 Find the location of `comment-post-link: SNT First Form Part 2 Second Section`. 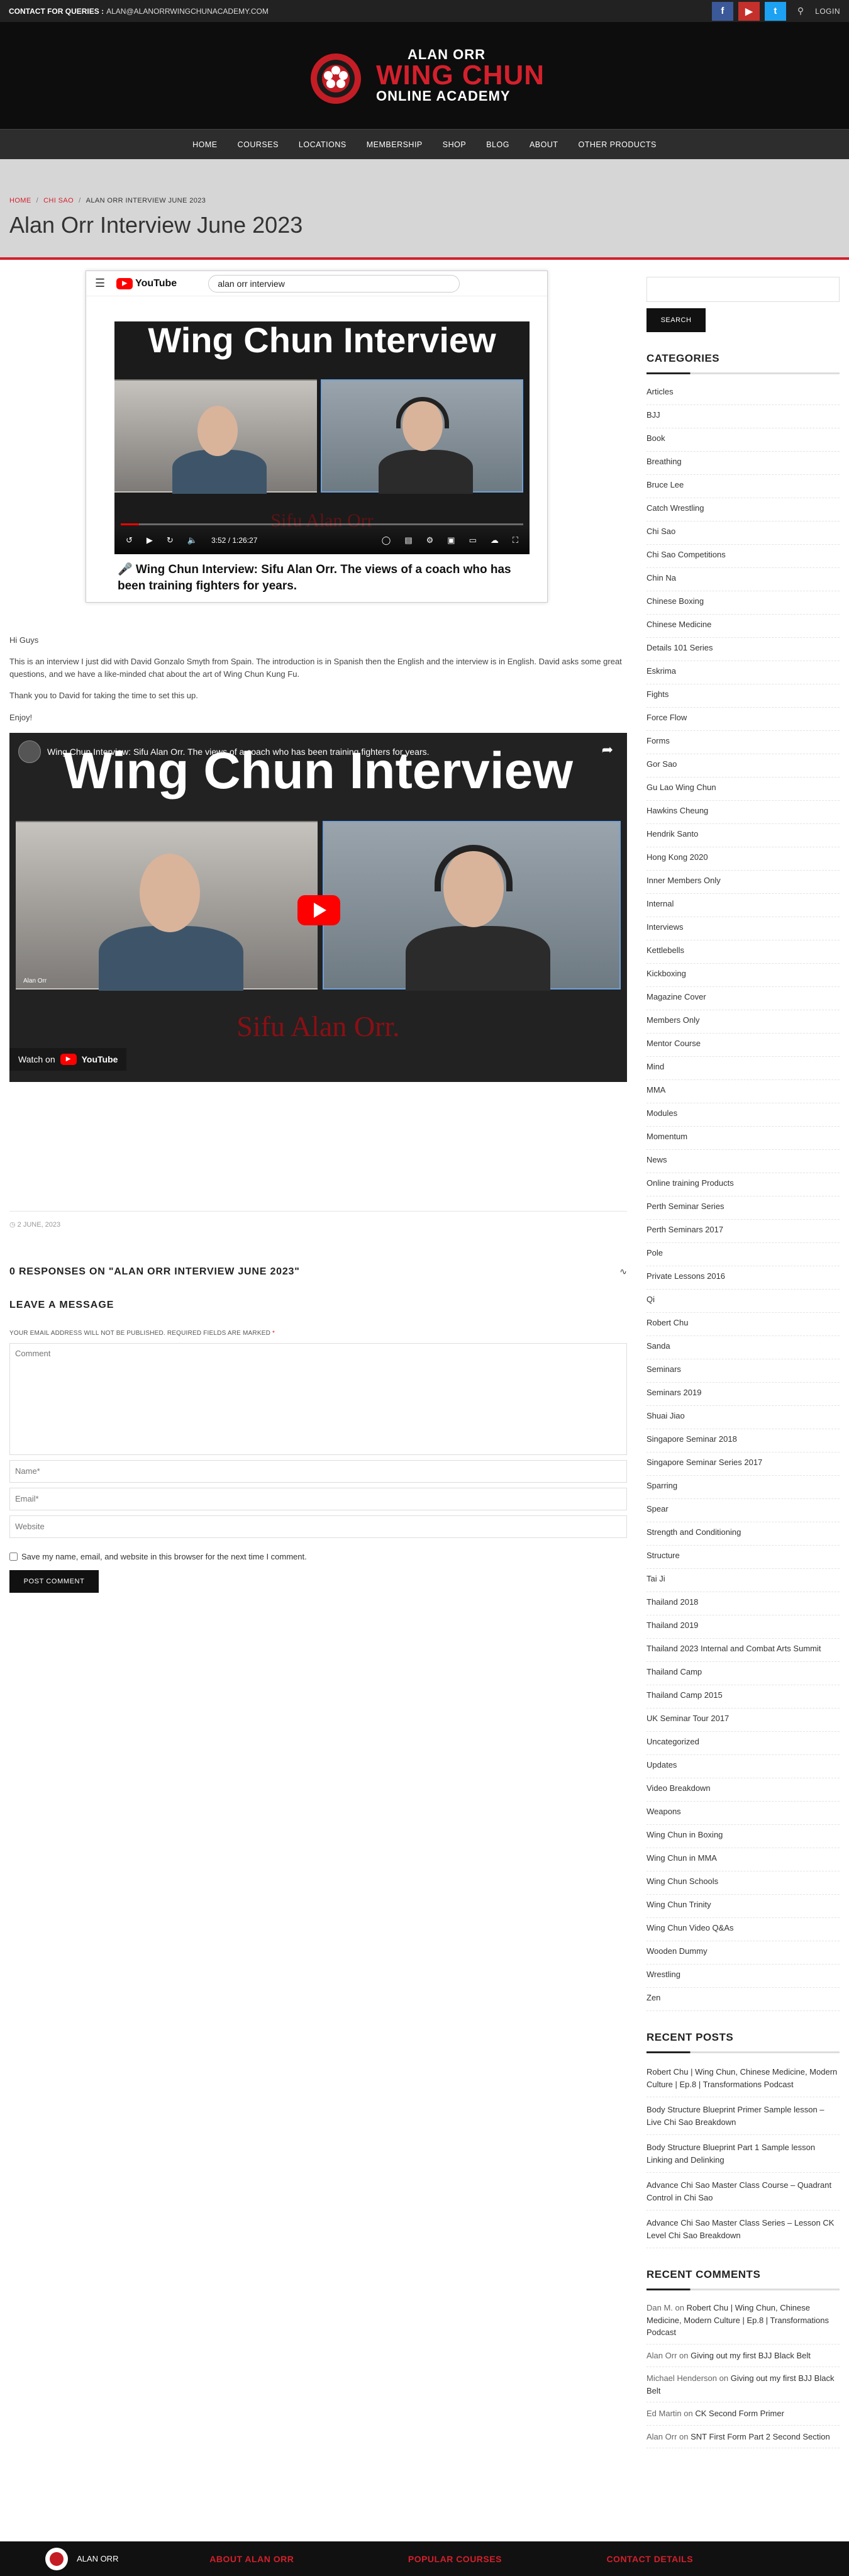

comment-post-link: SNT First Form Part 2 Second Section is located at coordinates (760, 2436).